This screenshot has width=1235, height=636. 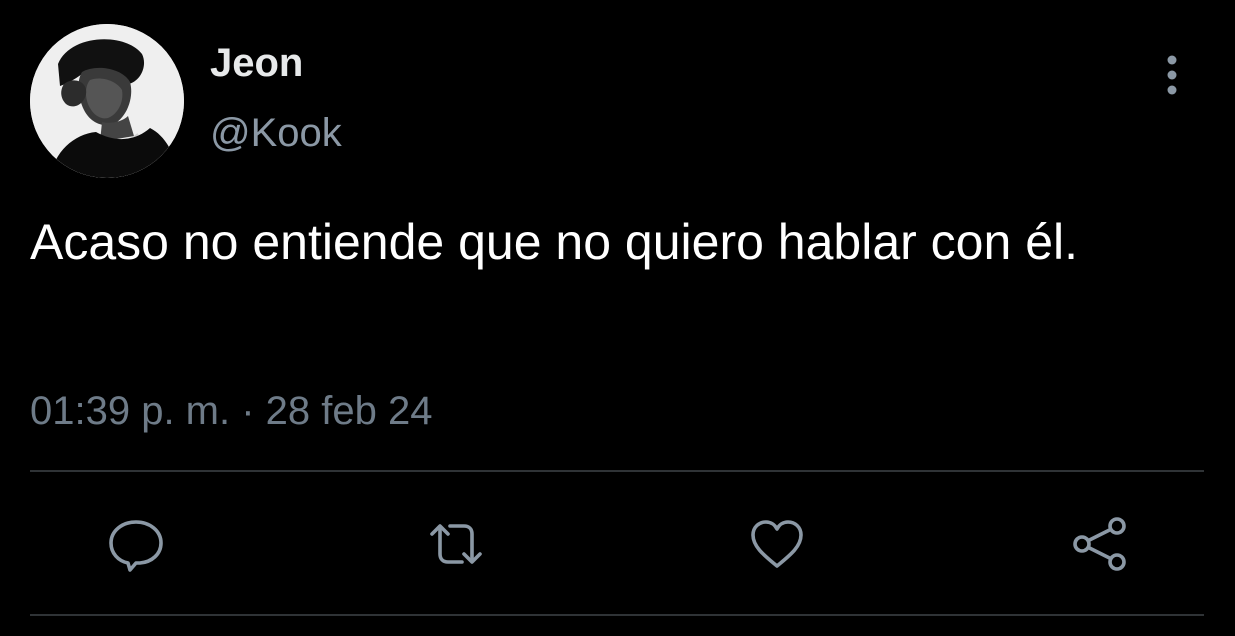 I want to click on reply-button, so click(x=136, y=544).